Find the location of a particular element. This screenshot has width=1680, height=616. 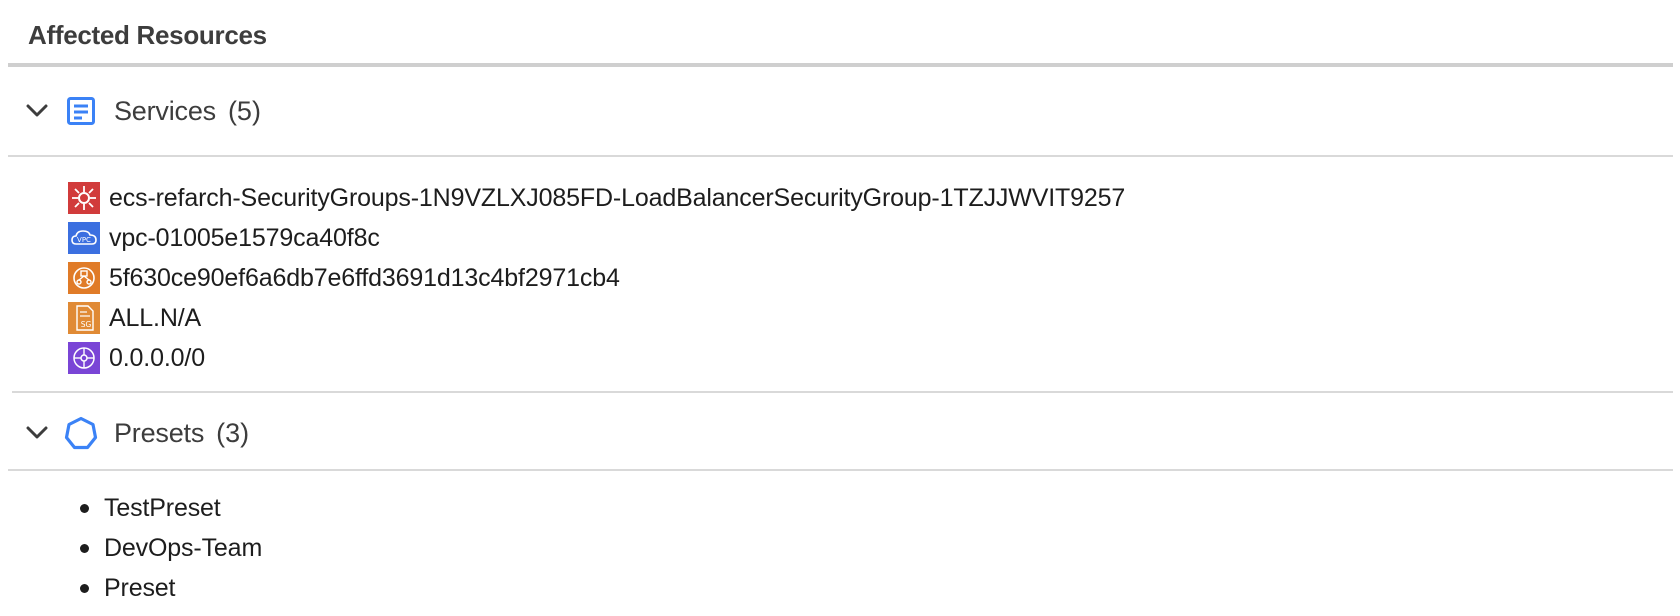

resource-label: 0.0.0.0/0 is located at coordinates (157, 357).